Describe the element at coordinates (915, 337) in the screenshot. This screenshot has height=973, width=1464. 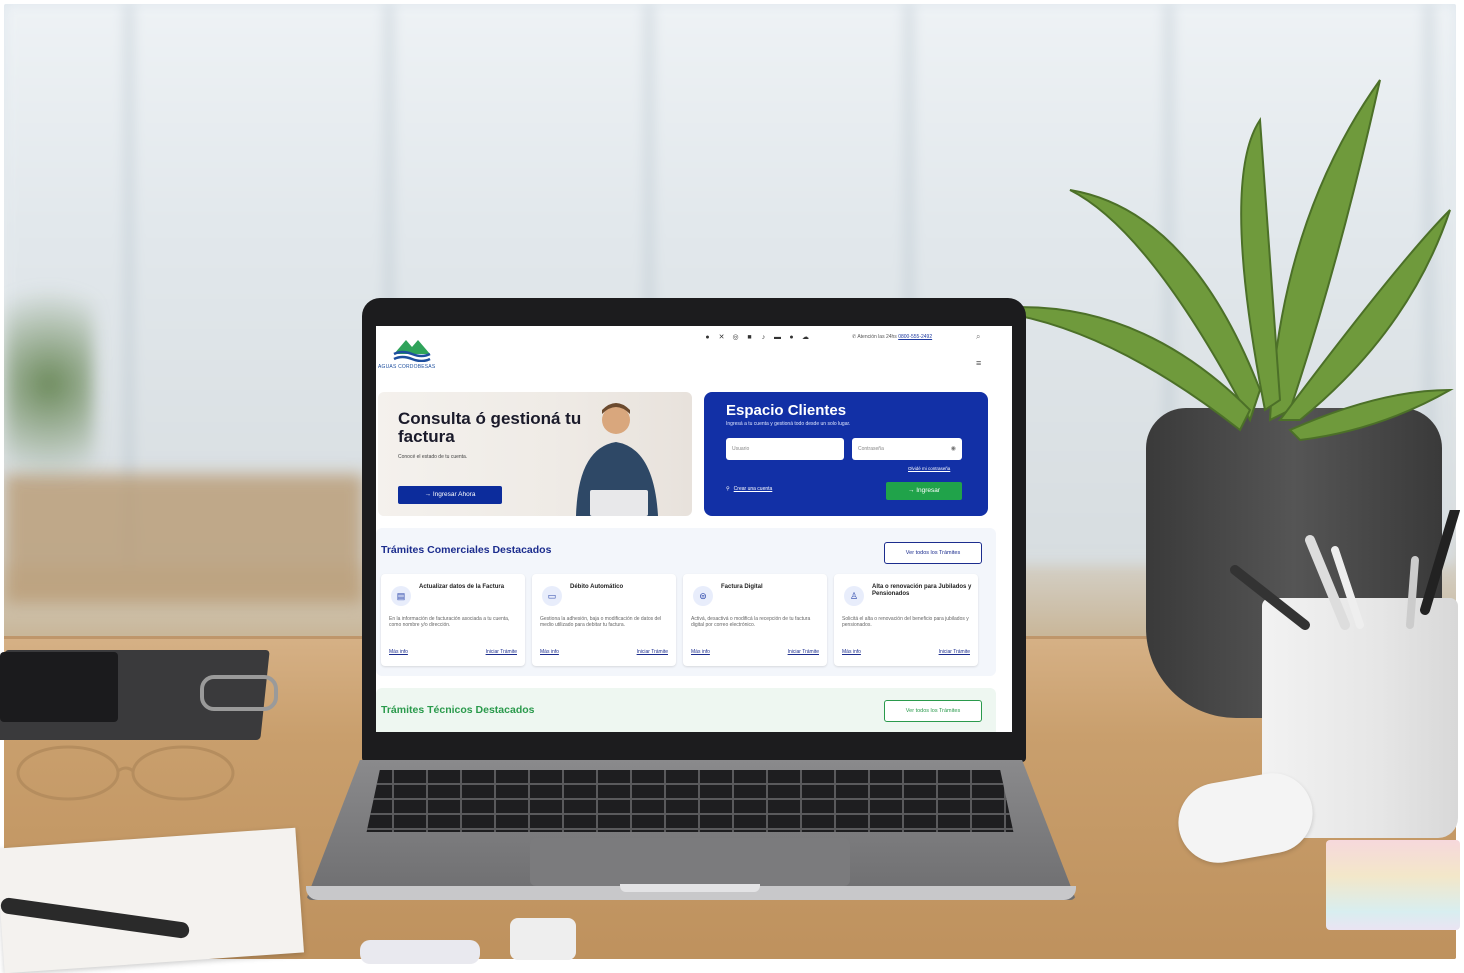
I see `phone-number-link: 0800-555-2492` at that location.